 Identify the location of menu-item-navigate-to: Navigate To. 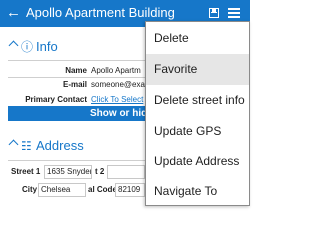
(197, 191).